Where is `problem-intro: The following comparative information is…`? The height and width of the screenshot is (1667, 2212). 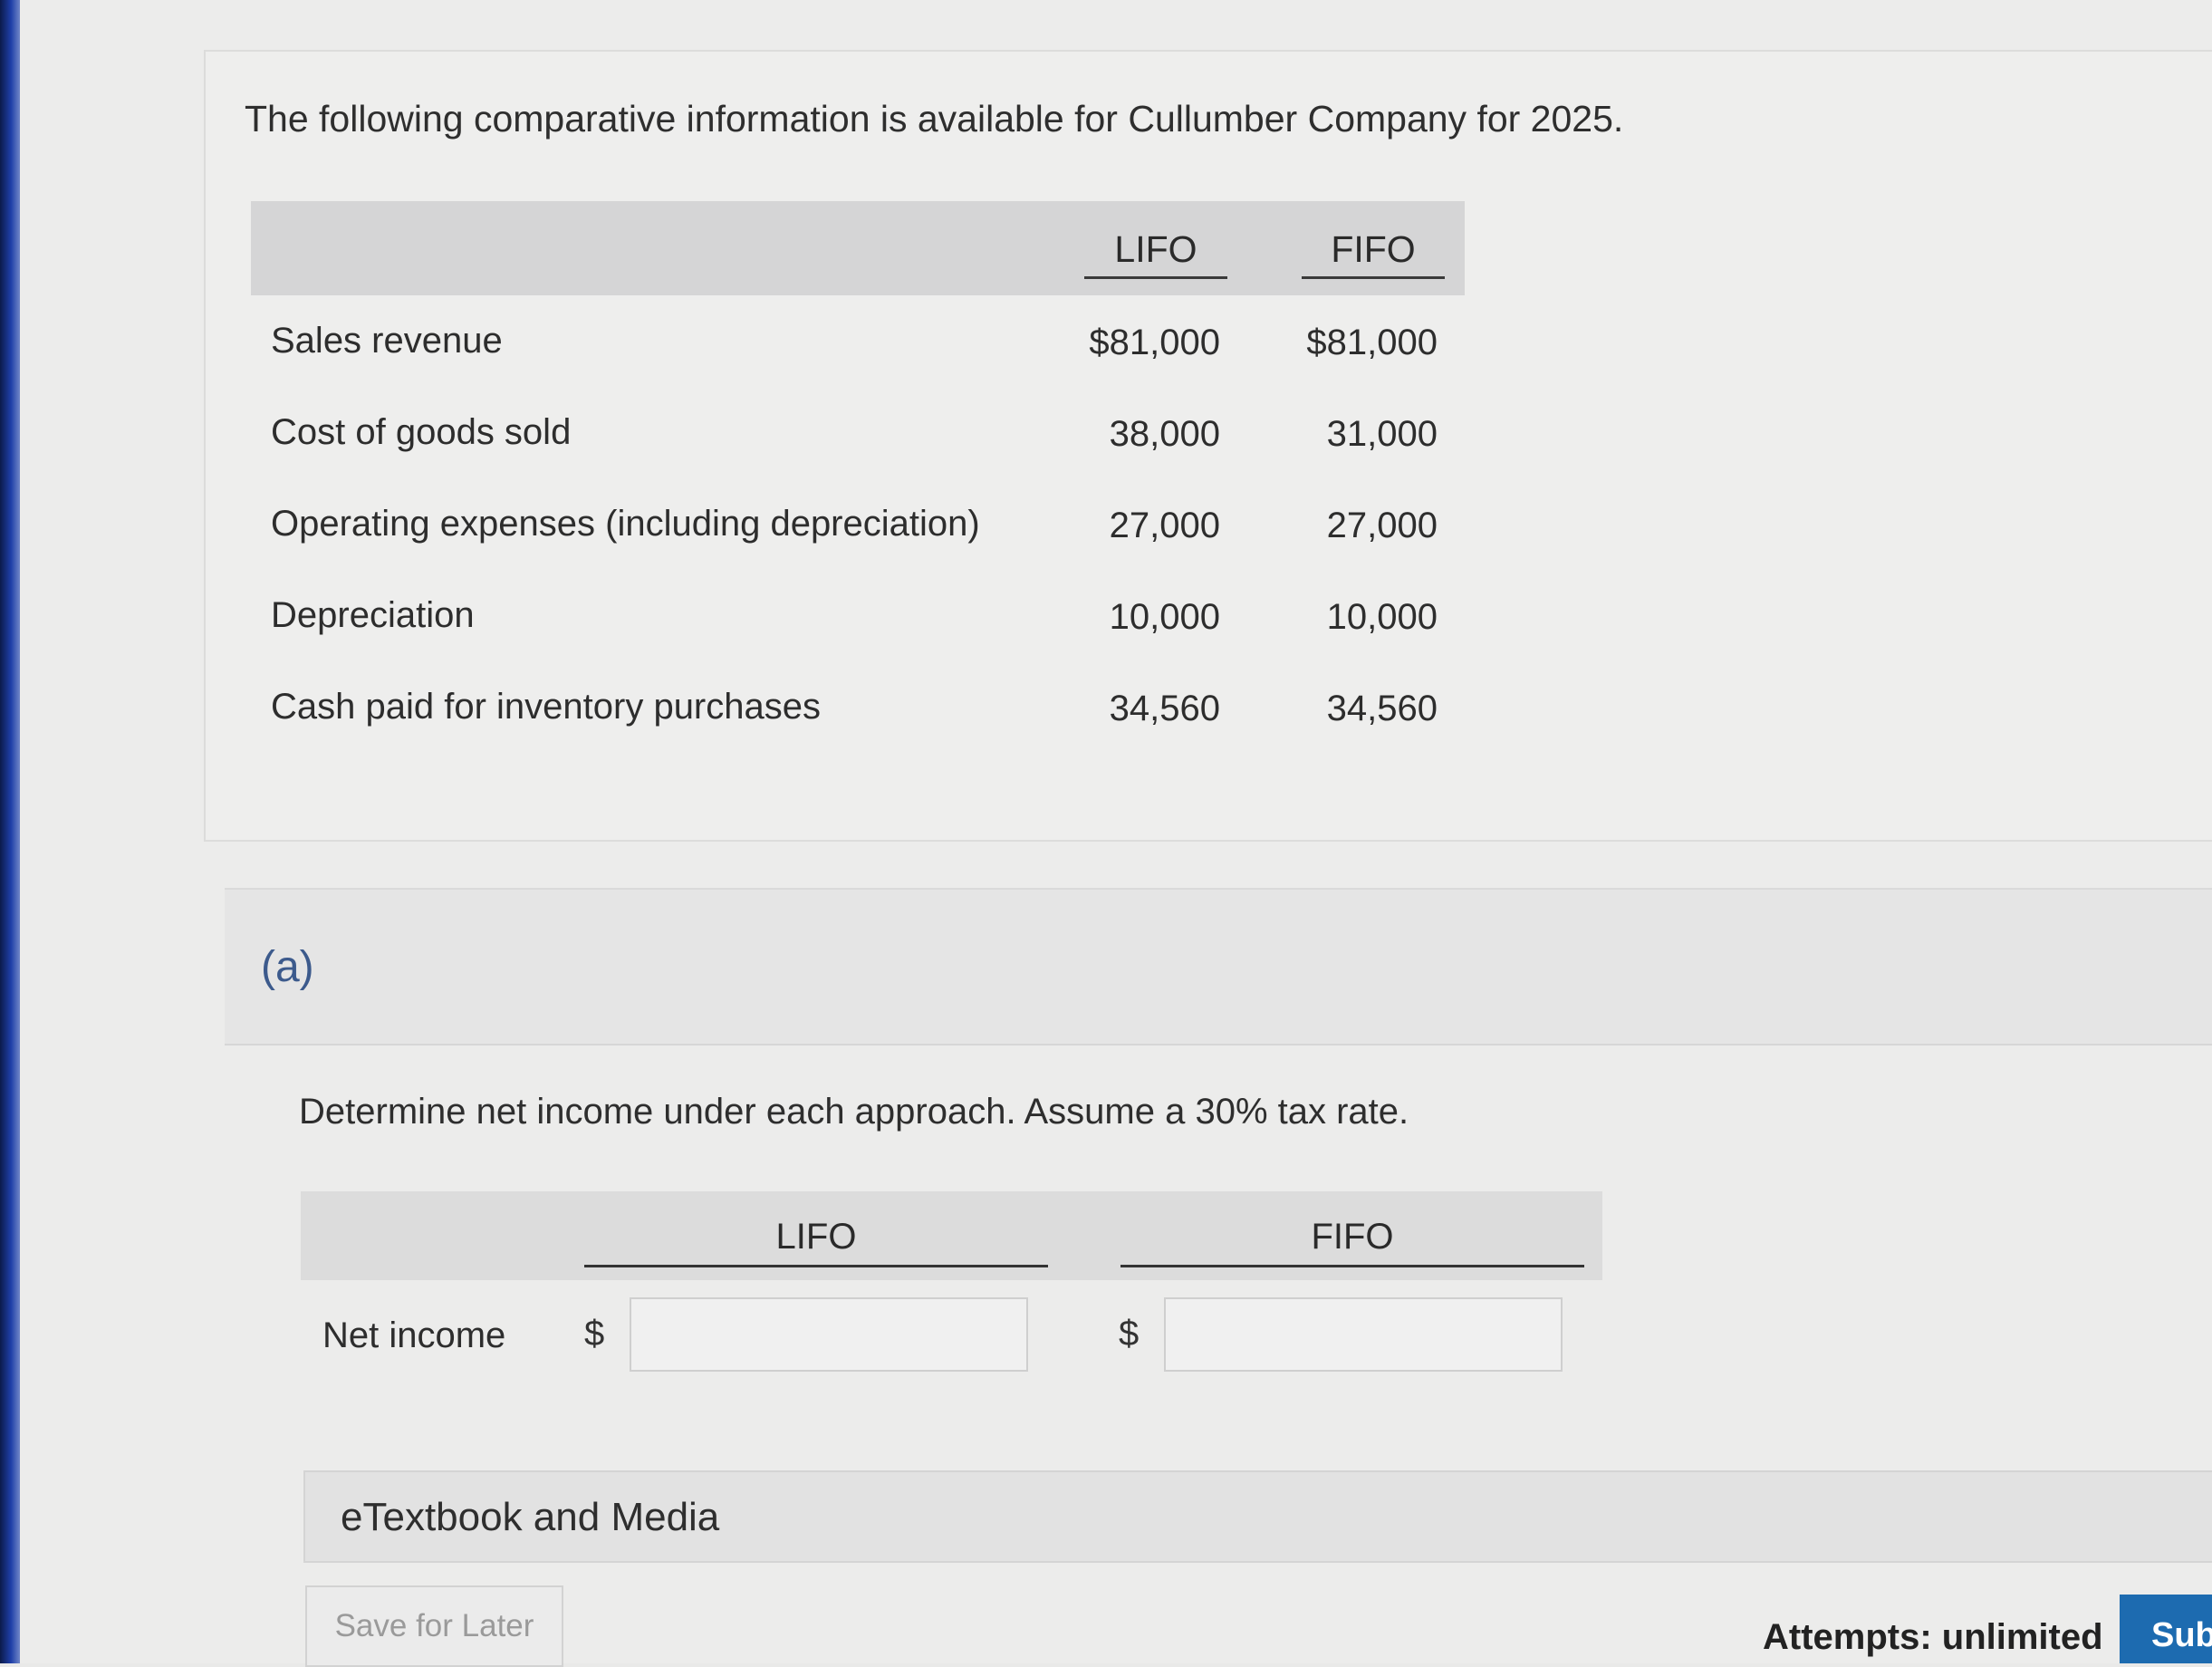 problem-intro: The following comparative information is… is located at coordinates (935, 119).